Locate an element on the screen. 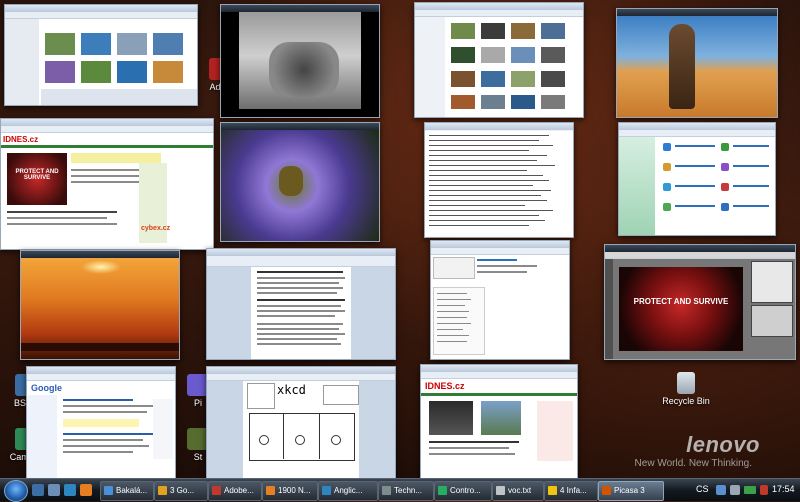 Image resolution: width=800 pixels, height=502 pixels. google-logo: Google is located at coordinates (46, 388).